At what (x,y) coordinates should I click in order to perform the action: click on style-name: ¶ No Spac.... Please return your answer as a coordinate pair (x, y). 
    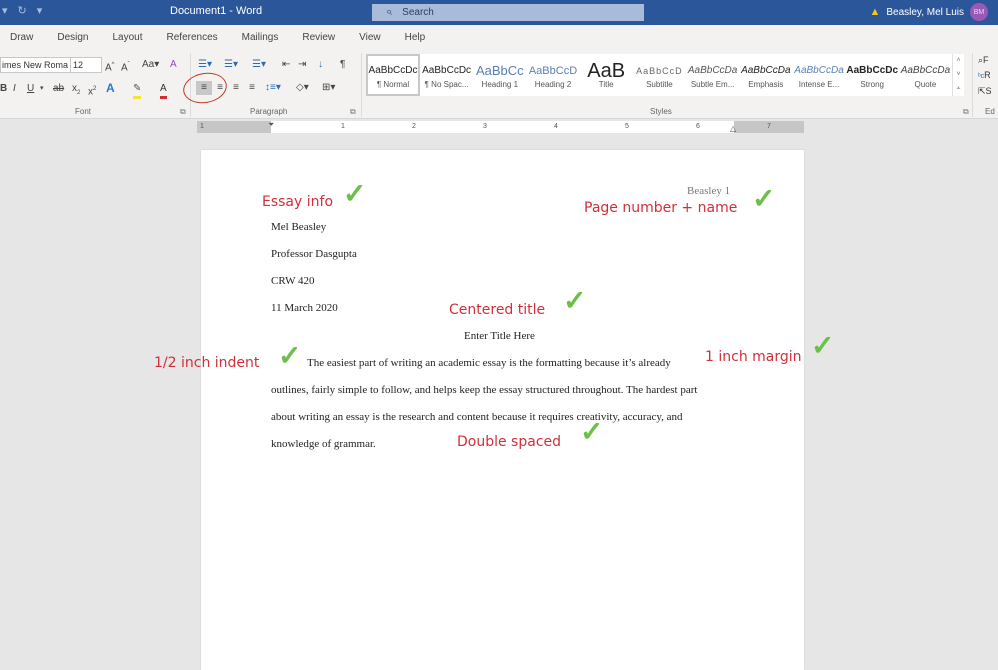
    Looking at the image, I should click on (446, 84).